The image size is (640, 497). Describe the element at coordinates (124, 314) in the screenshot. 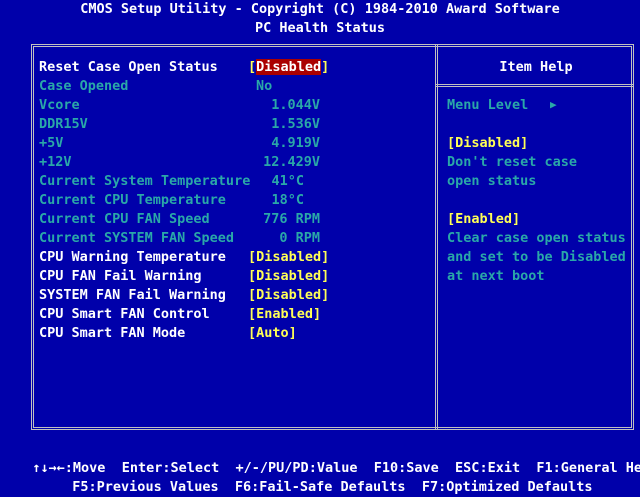

I see `setting-label-cpu-smart-fan-control: CPU Smart FAN Control` at that location.